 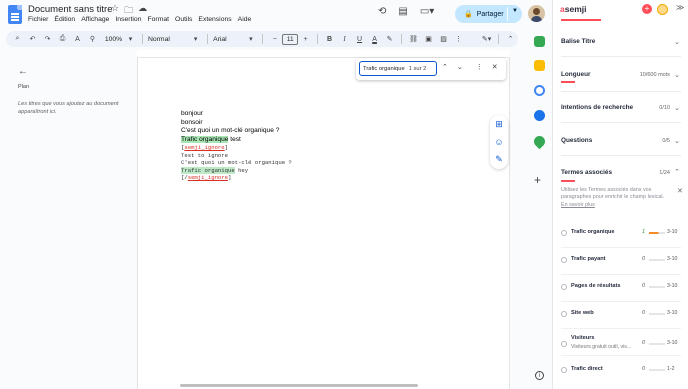 I want to click on paint-format-icon: ⚲, so click(x=92, y=39).